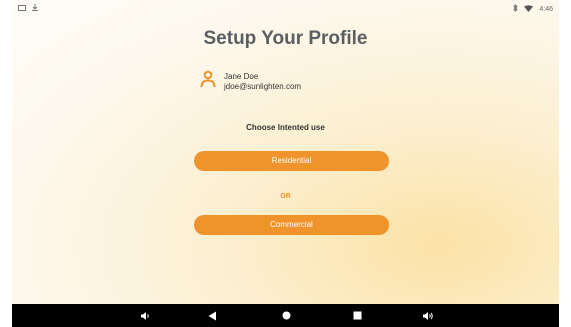  I want to click on or-separator: OR, so click(285, 196).